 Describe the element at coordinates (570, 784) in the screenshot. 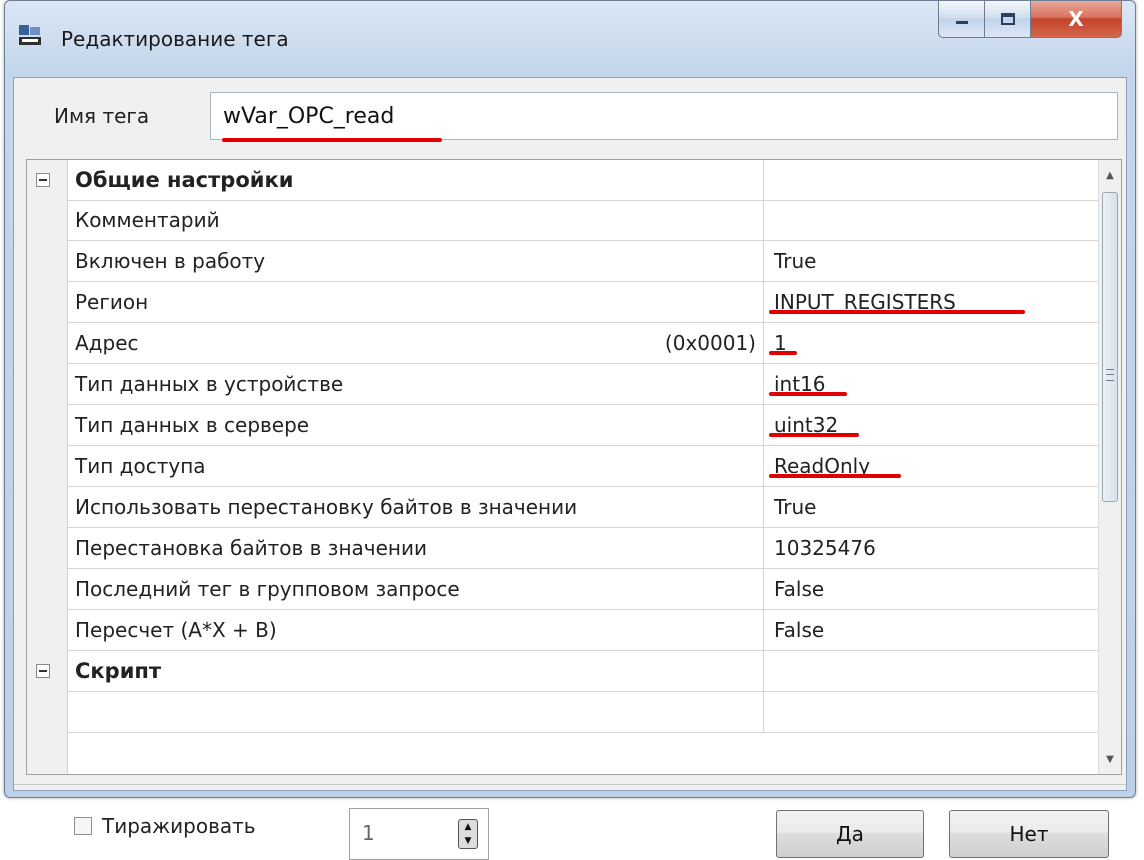

I see `footer-divider` at that location.